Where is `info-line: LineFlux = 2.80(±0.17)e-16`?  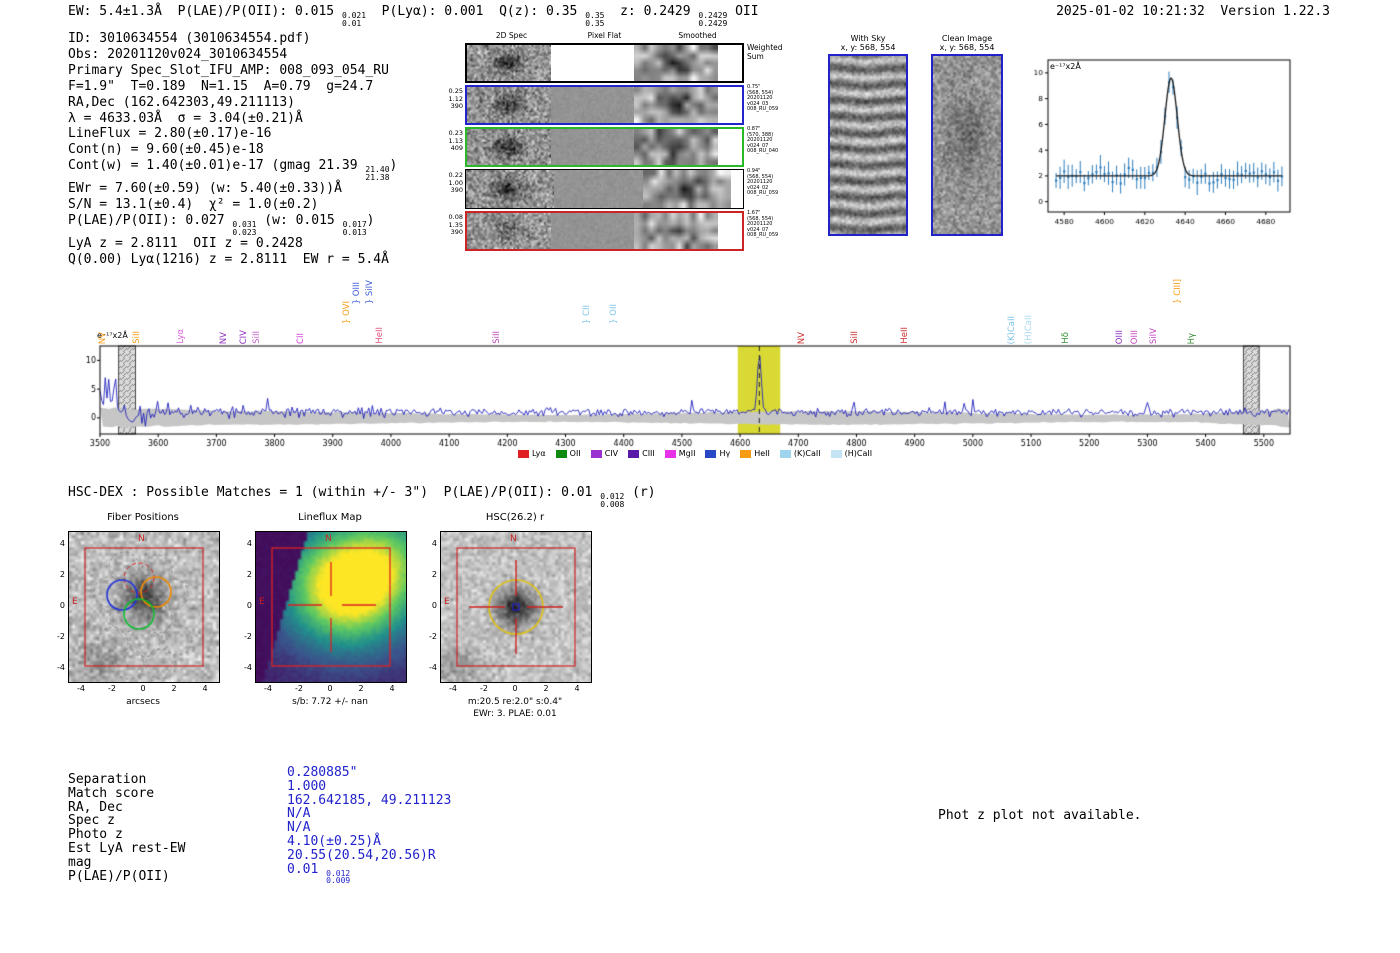 info-line: LineFlux = 2.80(±0.17)e-16 is located at coordinates (170, 134).